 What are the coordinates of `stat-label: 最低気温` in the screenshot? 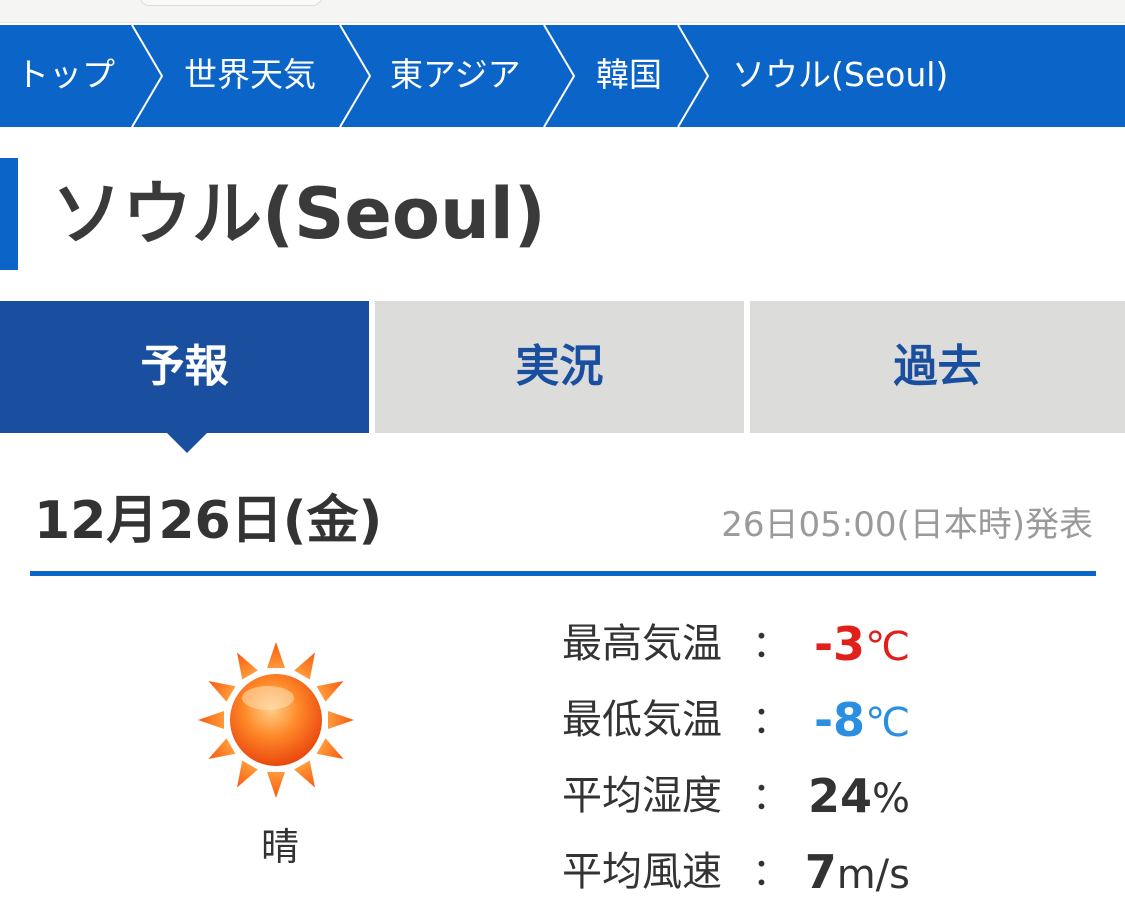 It's located at (642, 720).